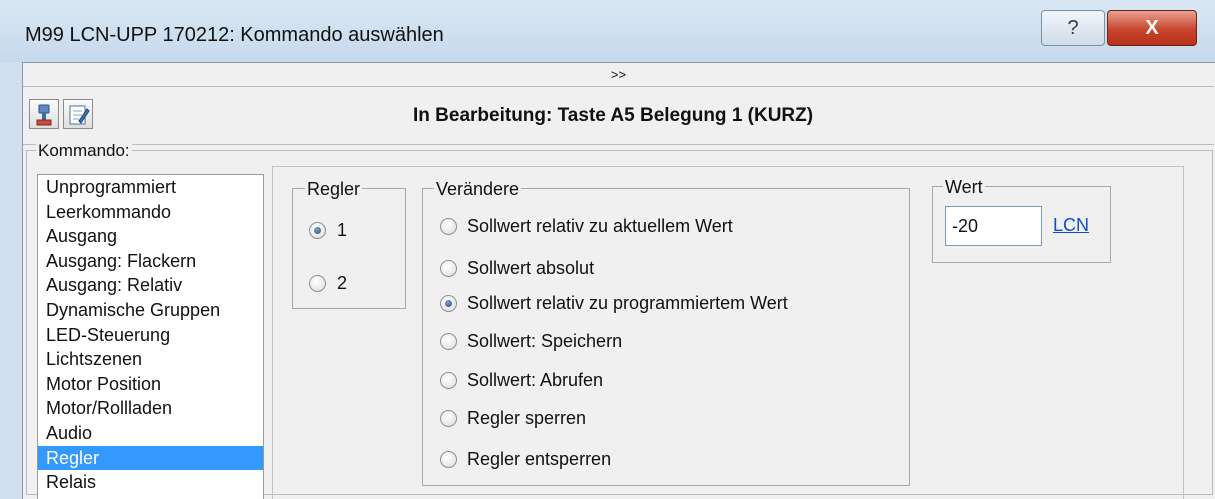 The image size is (1215, 499). What do you see at coordinates (150, 285) in the screenshot?
I see `list-item: Ausgang: Relativ` at bounding box center [150, 285].